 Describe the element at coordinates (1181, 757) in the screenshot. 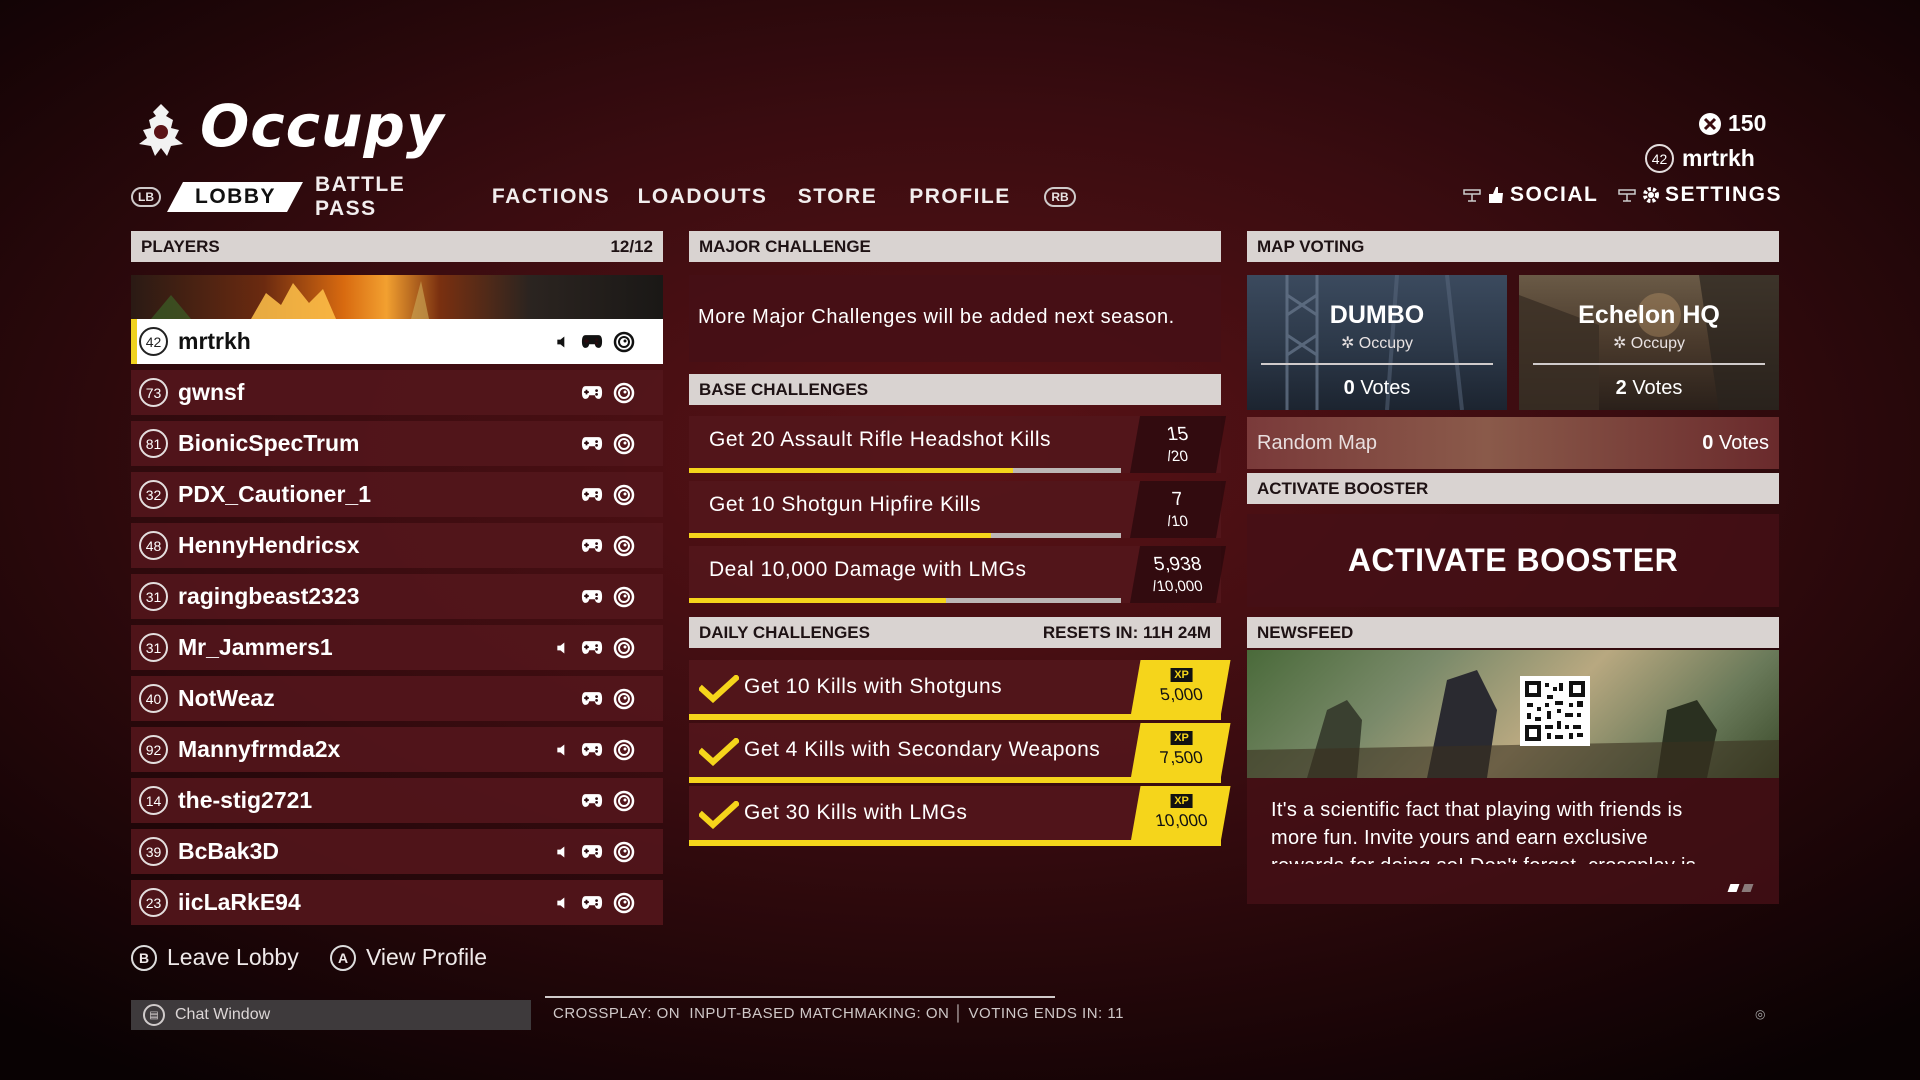

I see `xp-value: 7,500` at that location.